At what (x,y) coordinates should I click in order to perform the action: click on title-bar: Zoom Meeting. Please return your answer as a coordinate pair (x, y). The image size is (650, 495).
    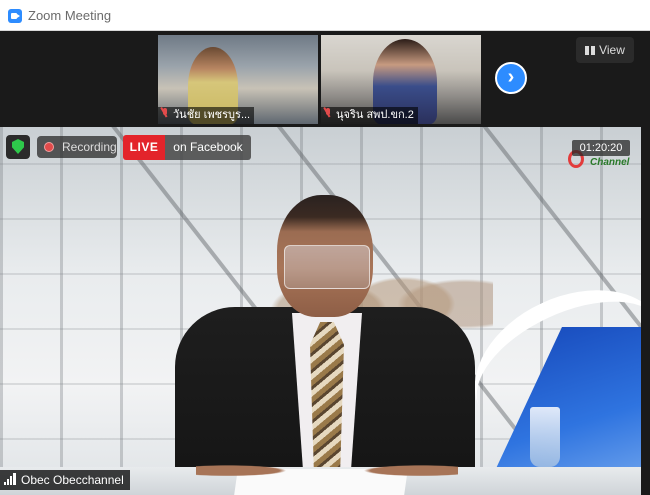
    Looking at the image, I should click on (325, 15).